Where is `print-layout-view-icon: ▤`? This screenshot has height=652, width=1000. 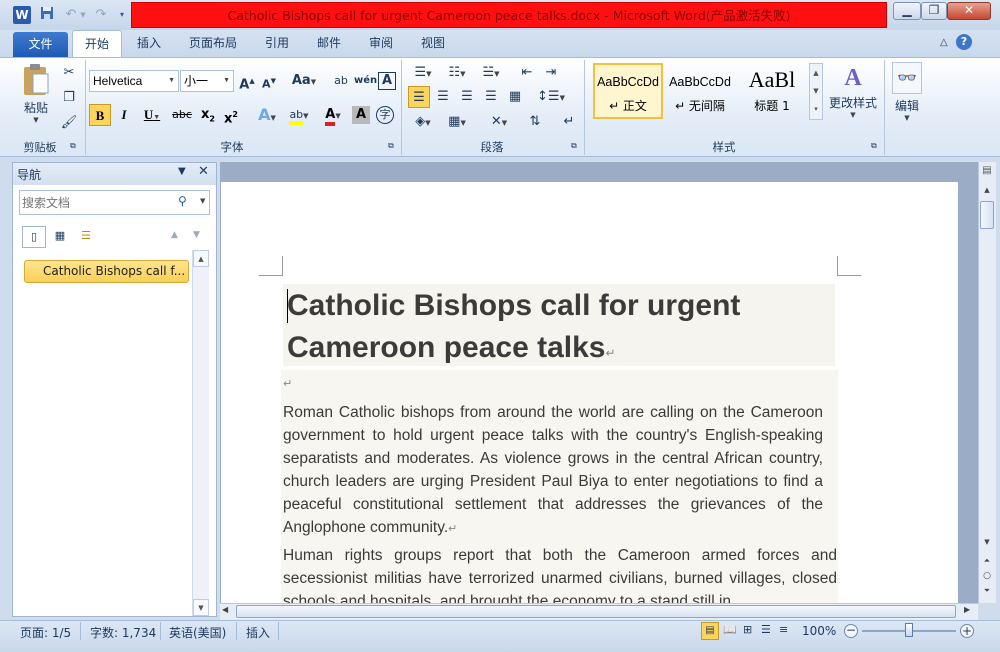 print-layout-view-icon: ▤ is located at coordinates (710, 631).